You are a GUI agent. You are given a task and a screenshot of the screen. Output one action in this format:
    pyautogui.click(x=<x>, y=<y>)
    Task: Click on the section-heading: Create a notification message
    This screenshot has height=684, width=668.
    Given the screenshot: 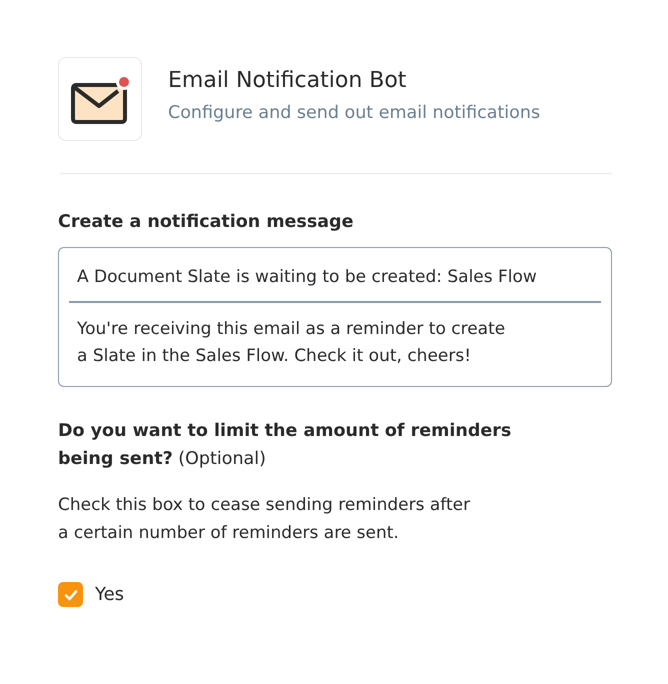 What is the action you would take?
    pyautogui.click(x=206, y=222)
    